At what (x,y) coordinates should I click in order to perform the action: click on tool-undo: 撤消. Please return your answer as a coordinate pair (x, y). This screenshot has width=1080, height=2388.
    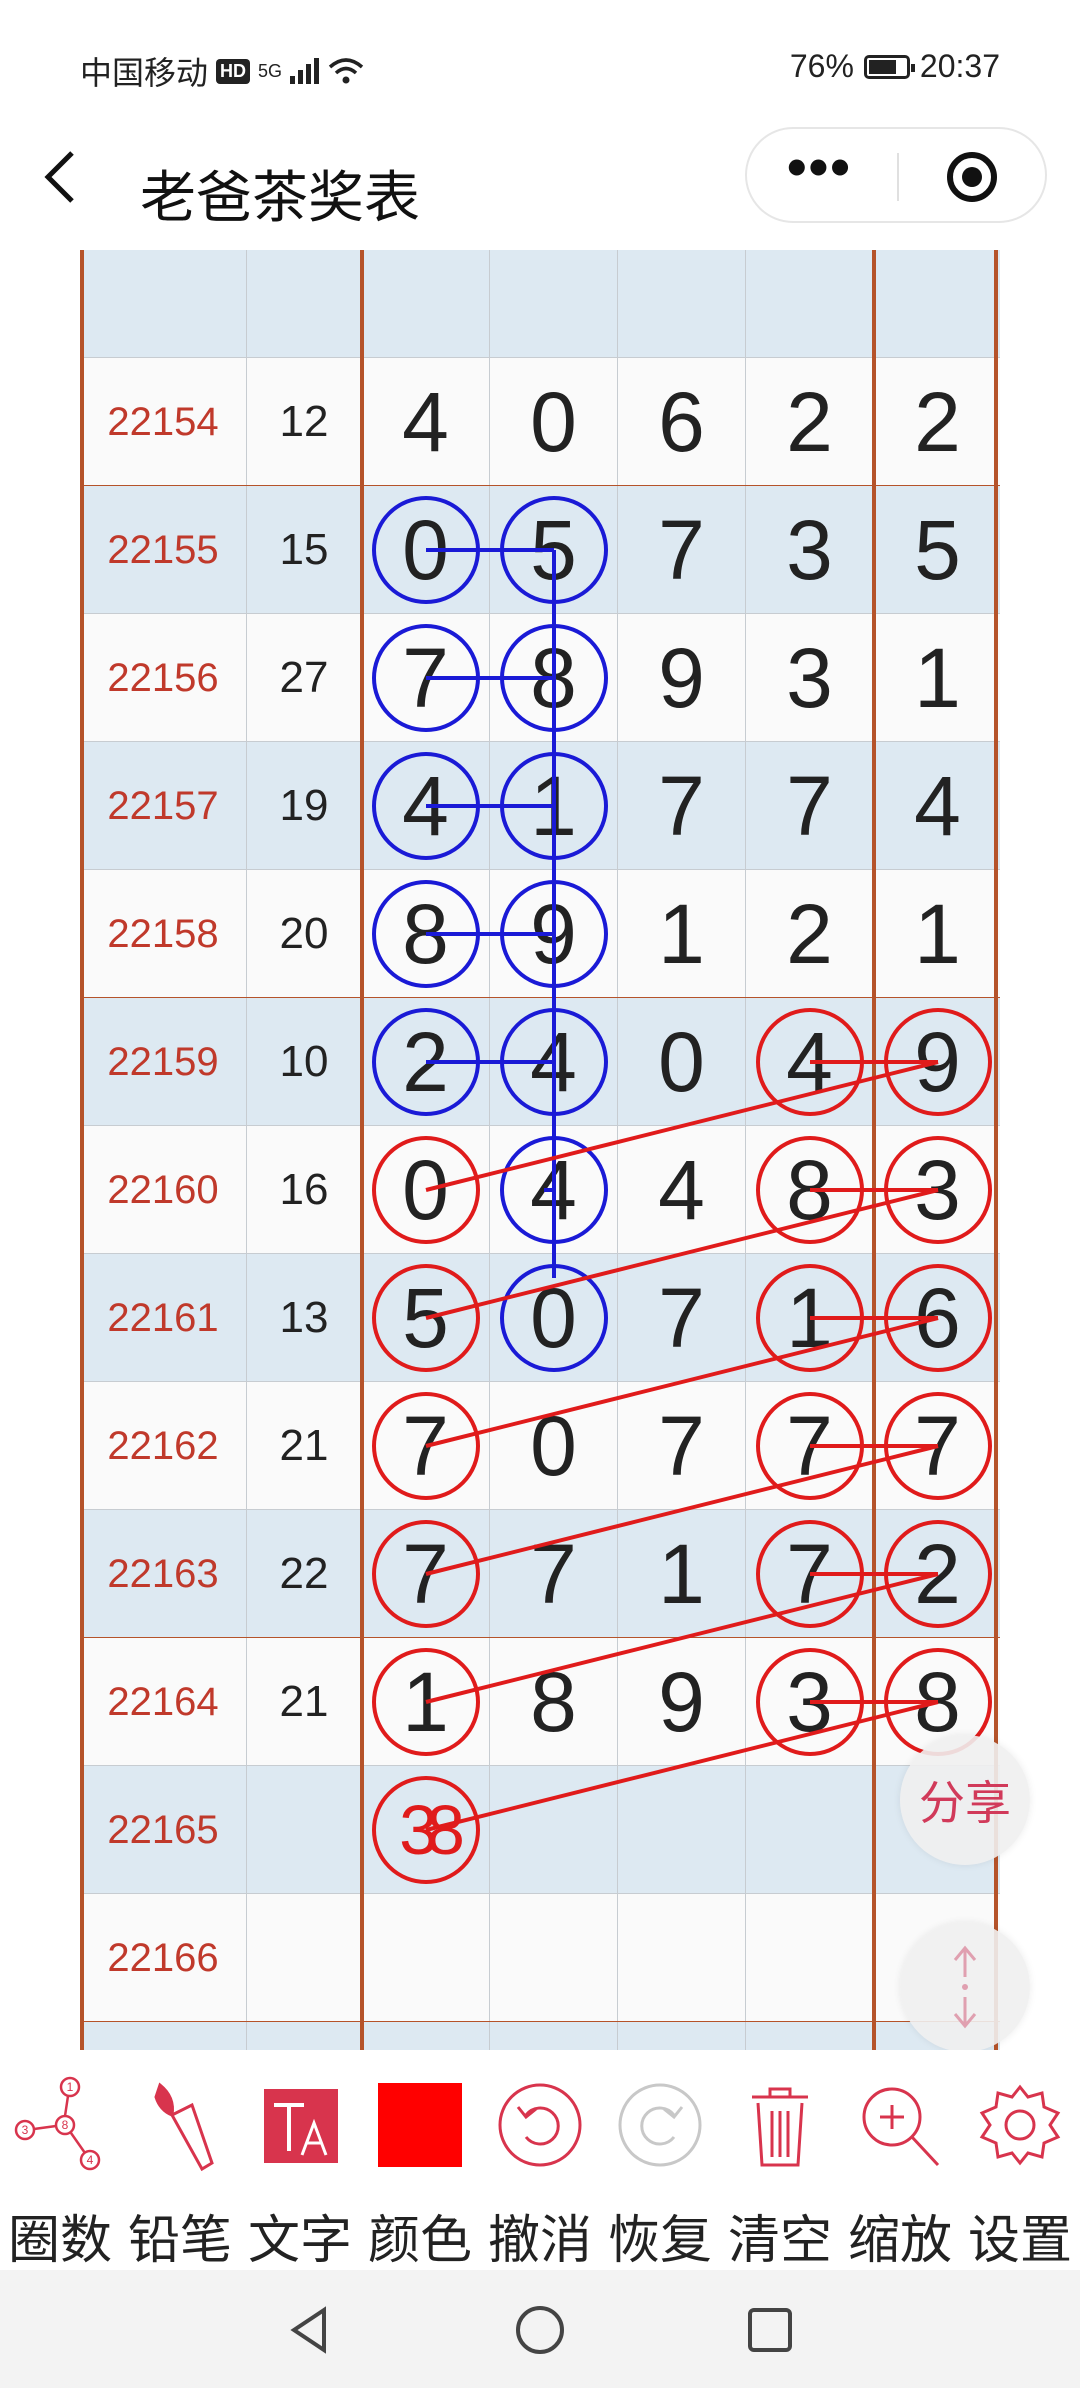
    Looking at the image, I should click on (540, 2160).